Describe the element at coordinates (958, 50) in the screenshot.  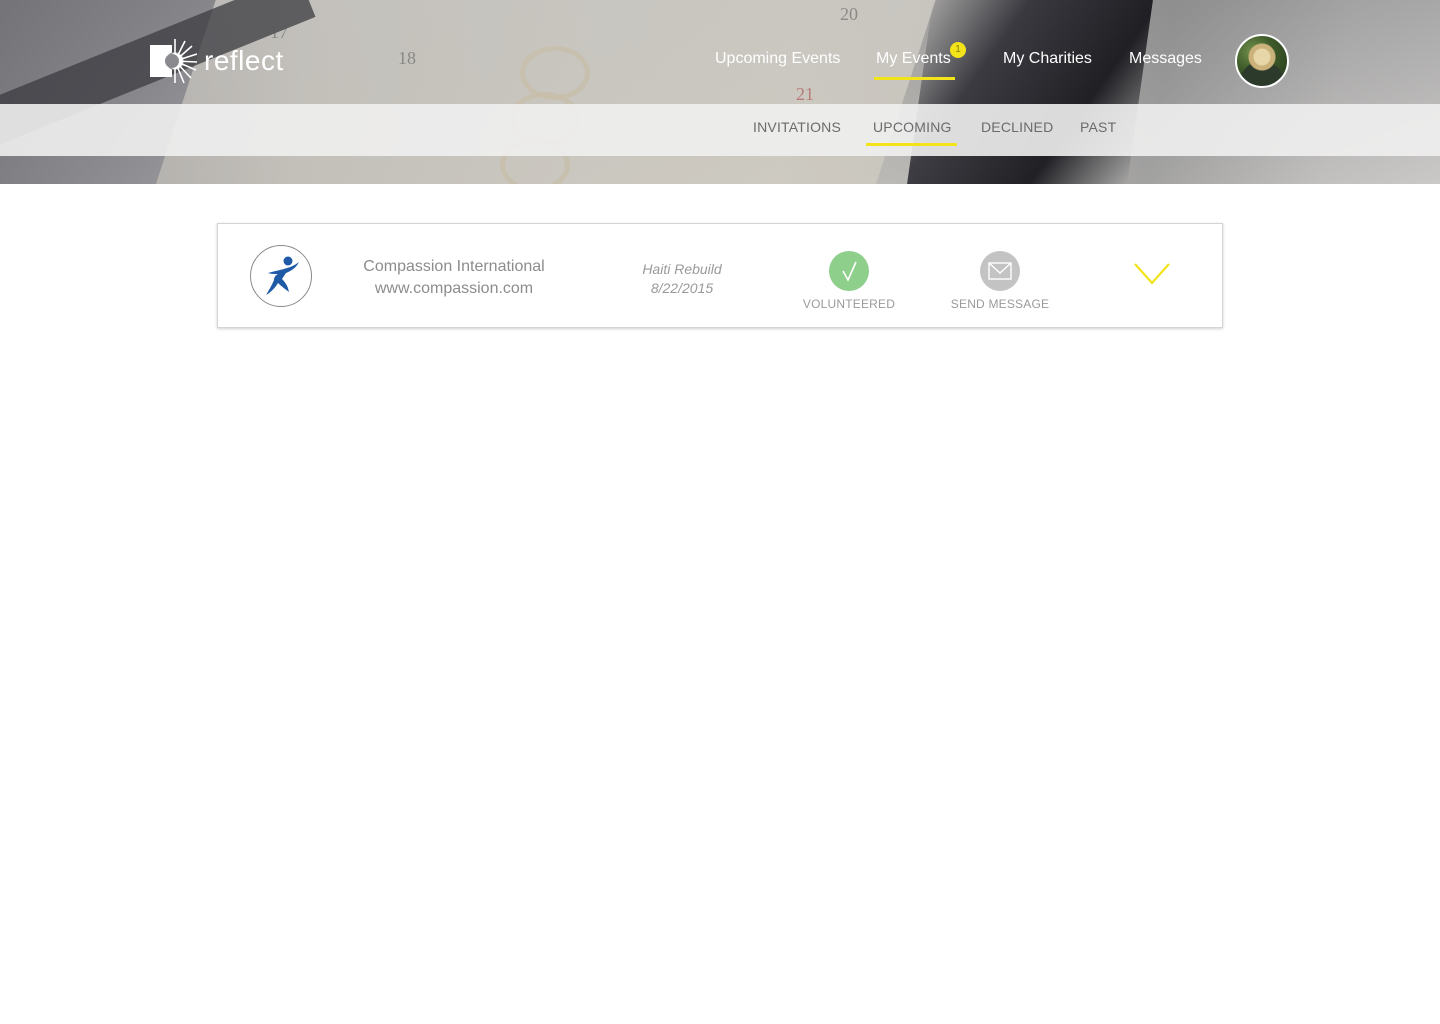
I see `notification-badge: 1` at that location.